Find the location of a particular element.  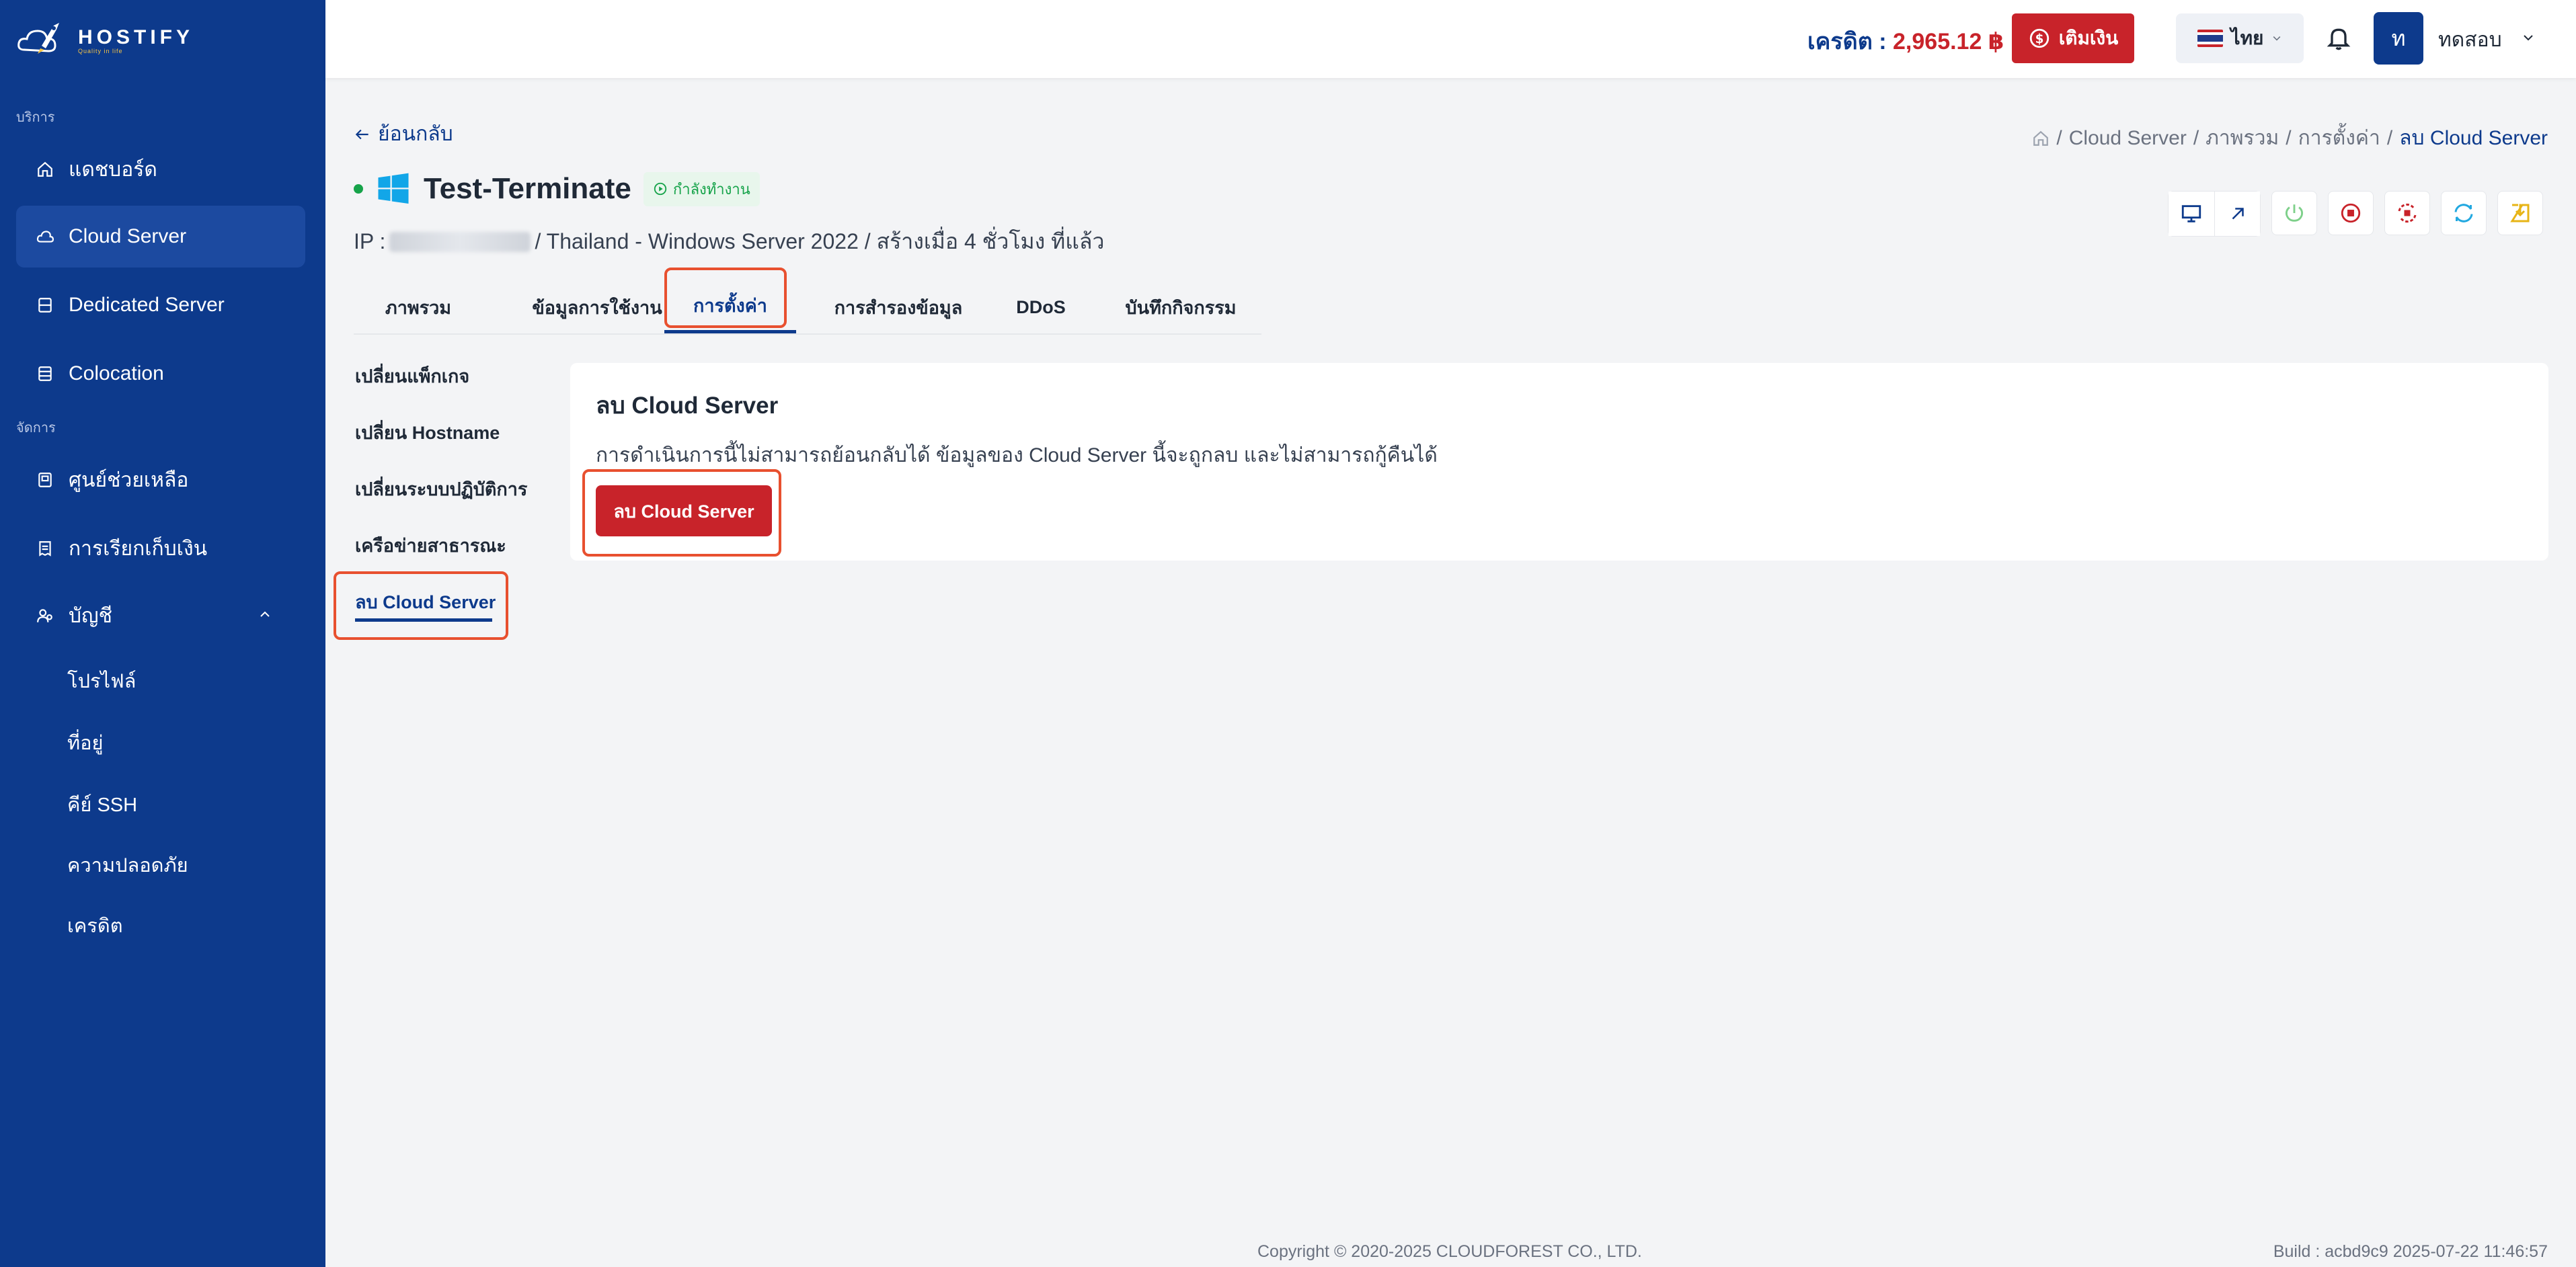

console-button is located at coordinates (2191, 214).